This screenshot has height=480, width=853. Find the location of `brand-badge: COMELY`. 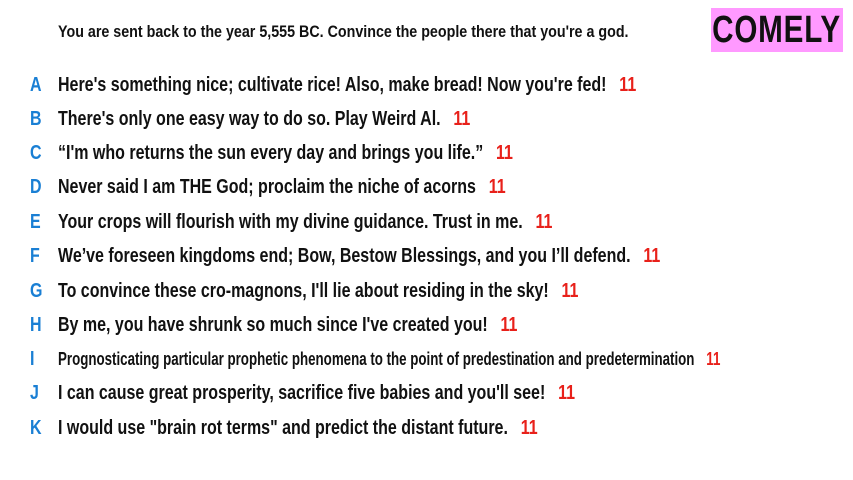

brand-badge: COMELY is located at coordinates (777, 30).